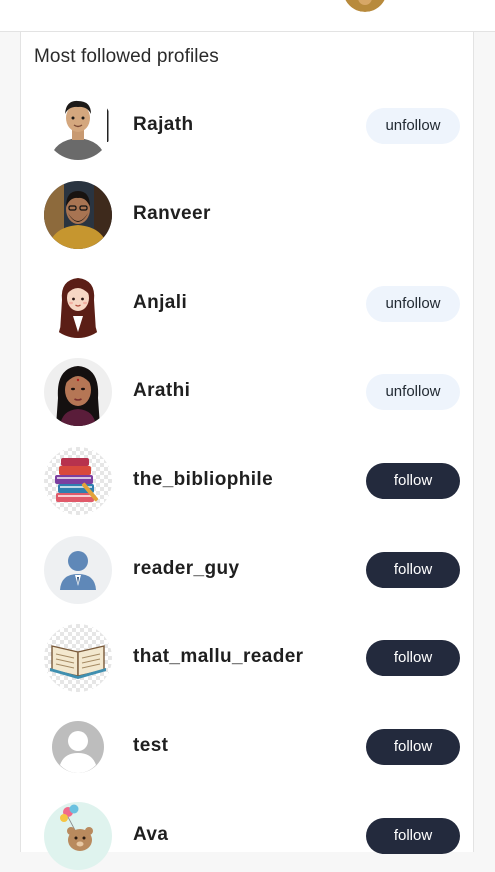  What do you see at coordinates (150, 746) in the screenshot?
I see `profile-name: test` at bounding box center [150, 746].